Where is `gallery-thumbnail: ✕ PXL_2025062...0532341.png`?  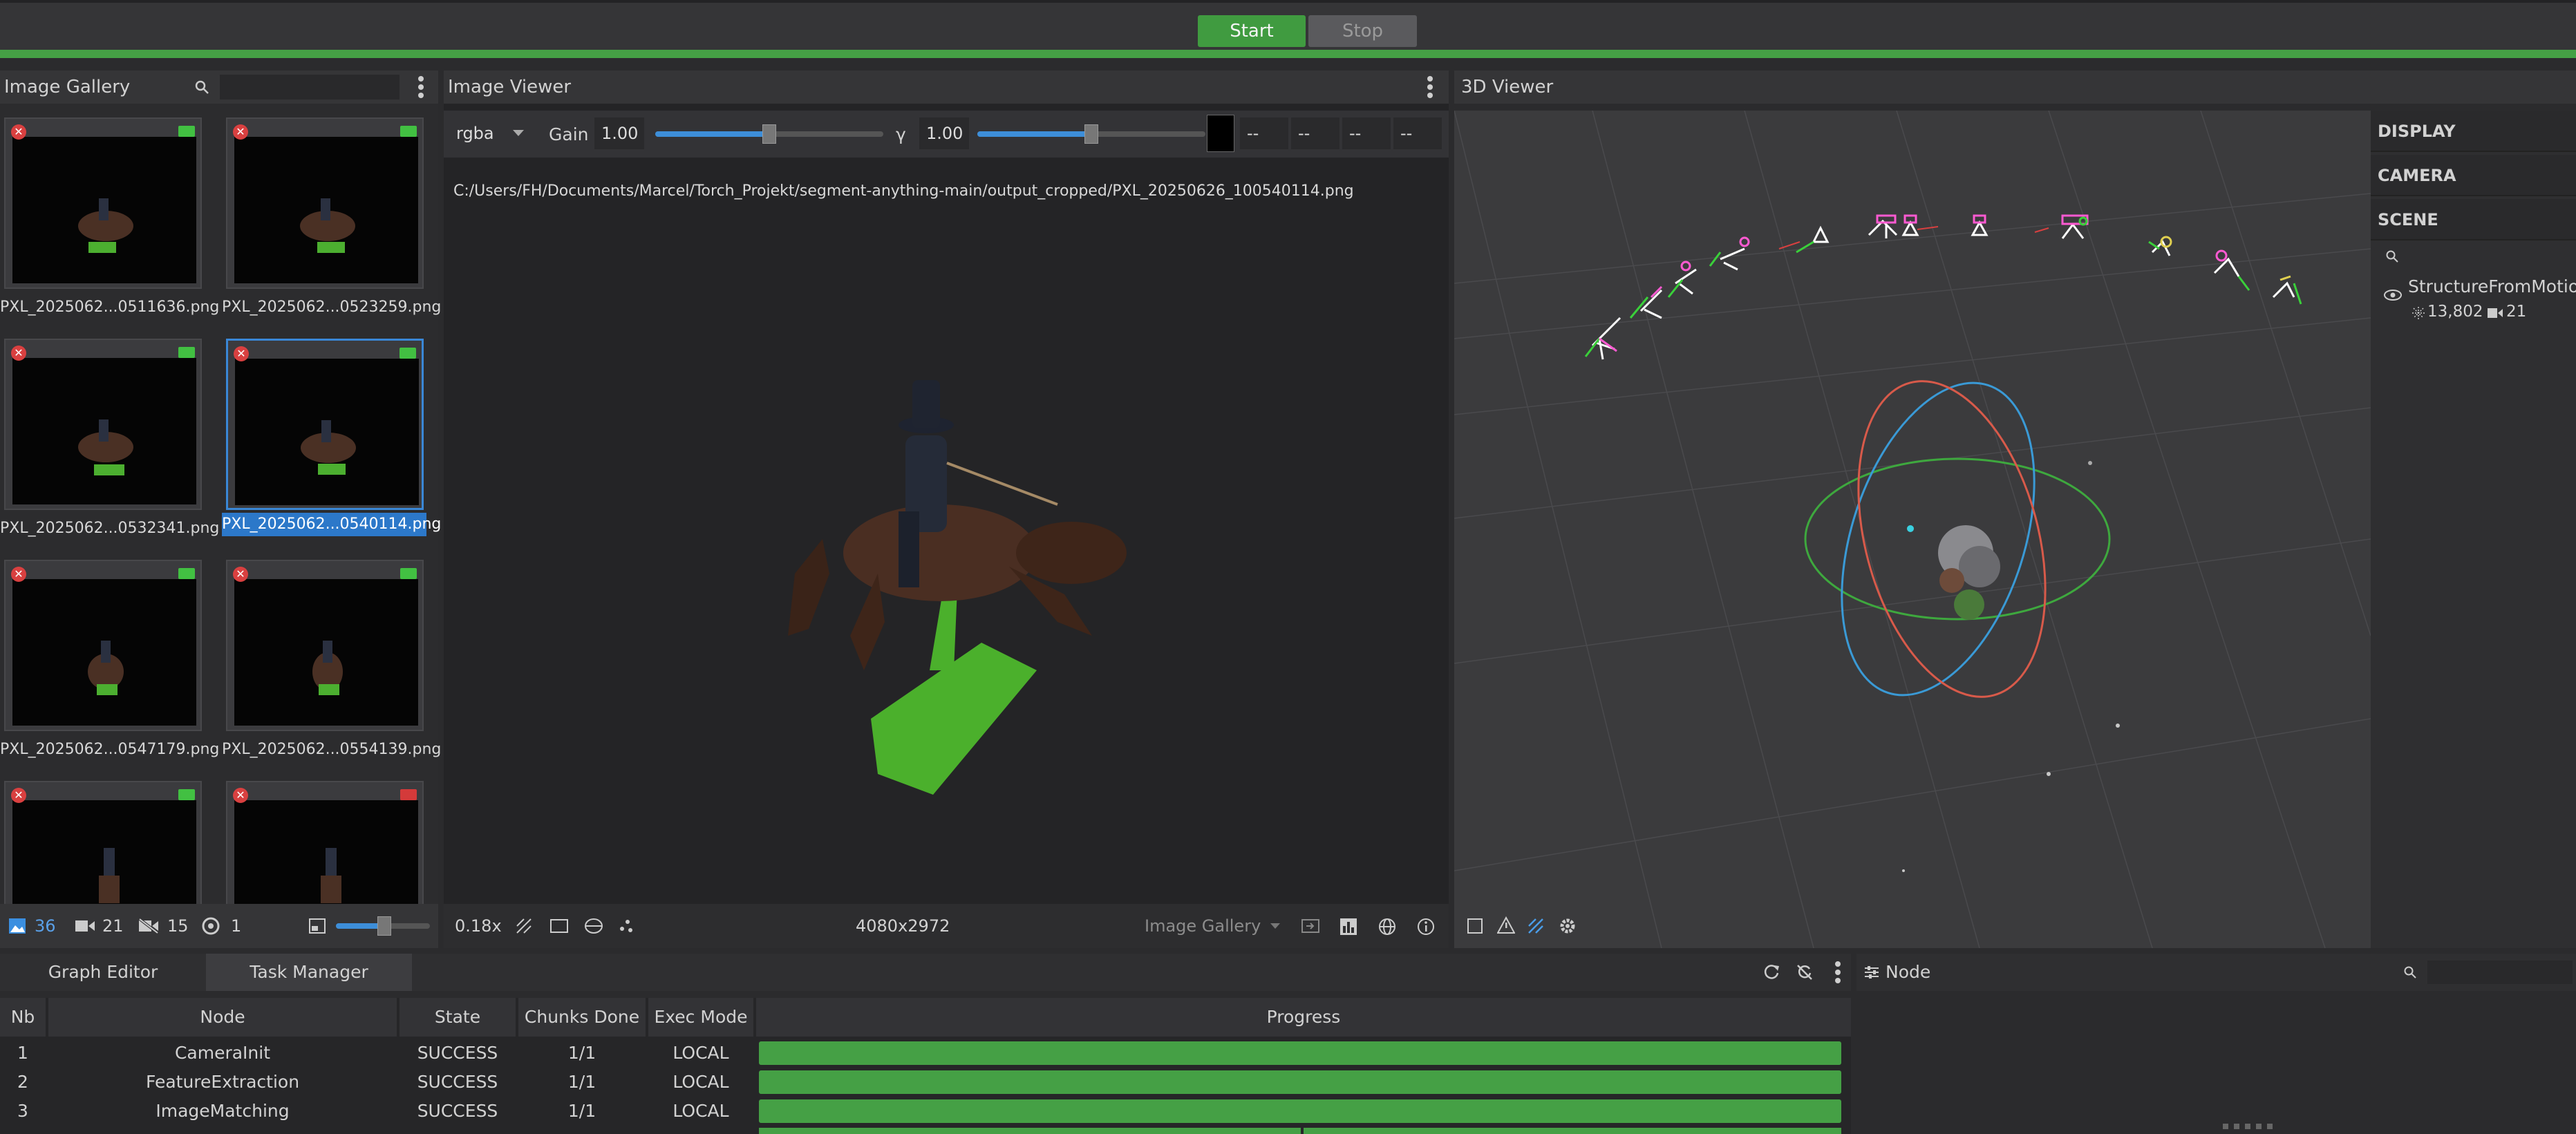 gallery-thumbnail: ✕ PXL_2025062...0532341.png is located at coordinates (109, 443).